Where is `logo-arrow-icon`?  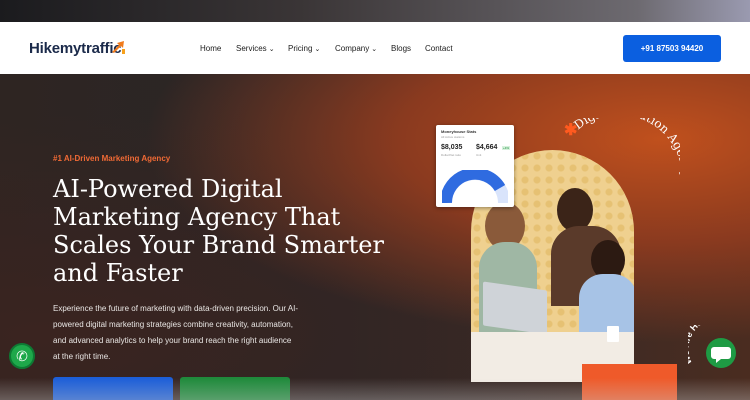 logo-arrow-icon is located at coordinates (118, 47).